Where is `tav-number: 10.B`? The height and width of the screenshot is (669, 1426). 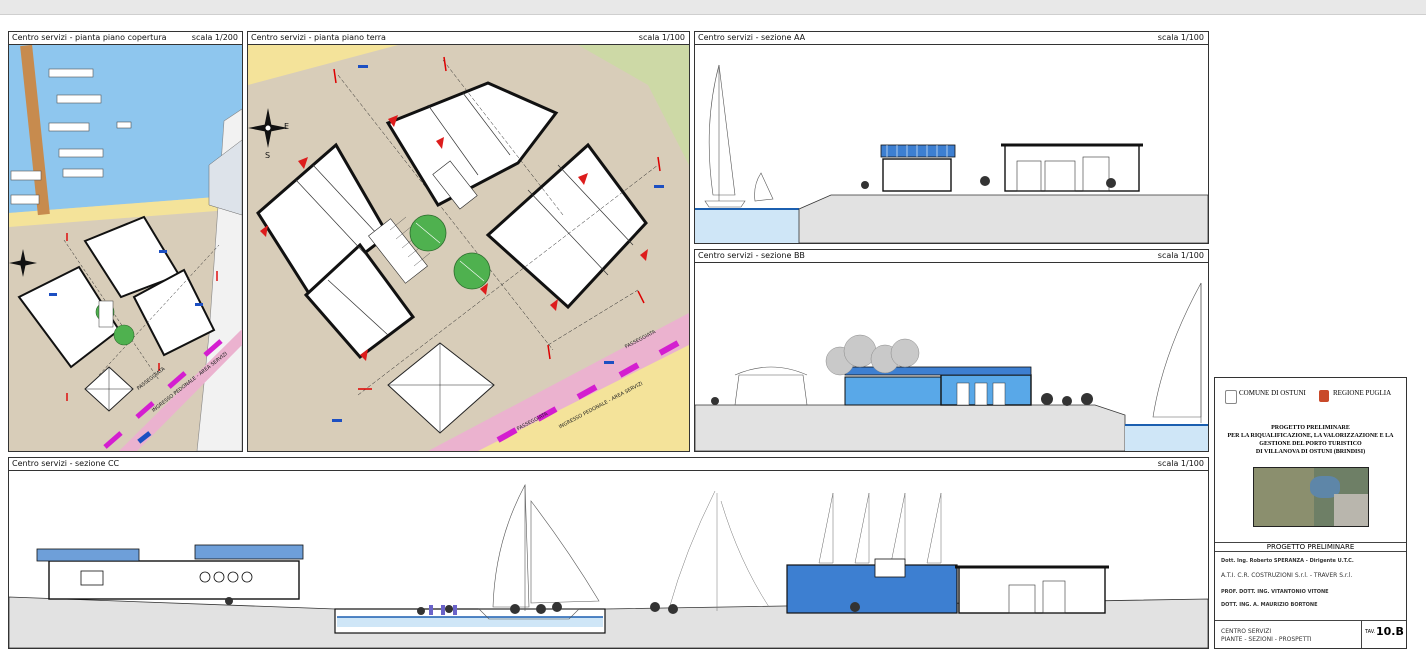 tav-number: 10.B is located at coordinates (1390, 631).